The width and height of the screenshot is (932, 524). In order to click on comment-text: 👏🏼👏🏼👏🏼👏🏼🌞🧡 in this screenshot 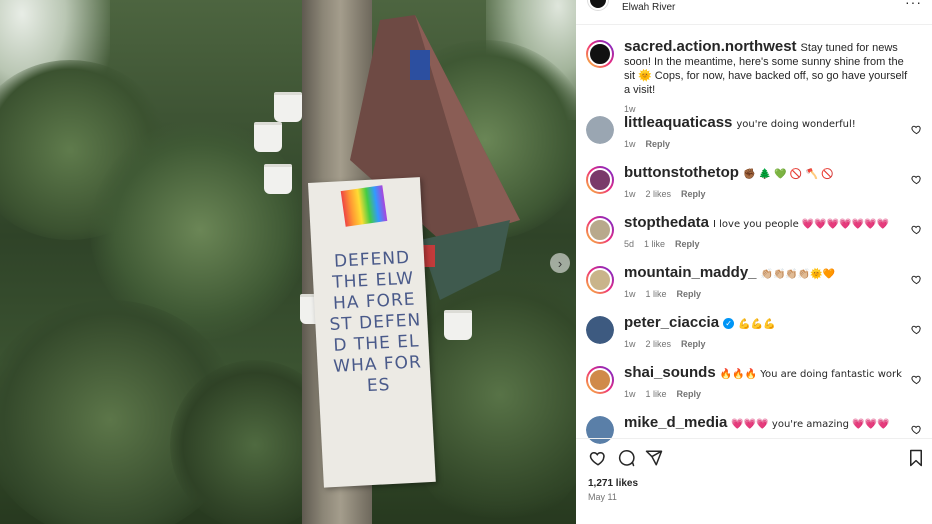, I will do `click(798, 274)`.